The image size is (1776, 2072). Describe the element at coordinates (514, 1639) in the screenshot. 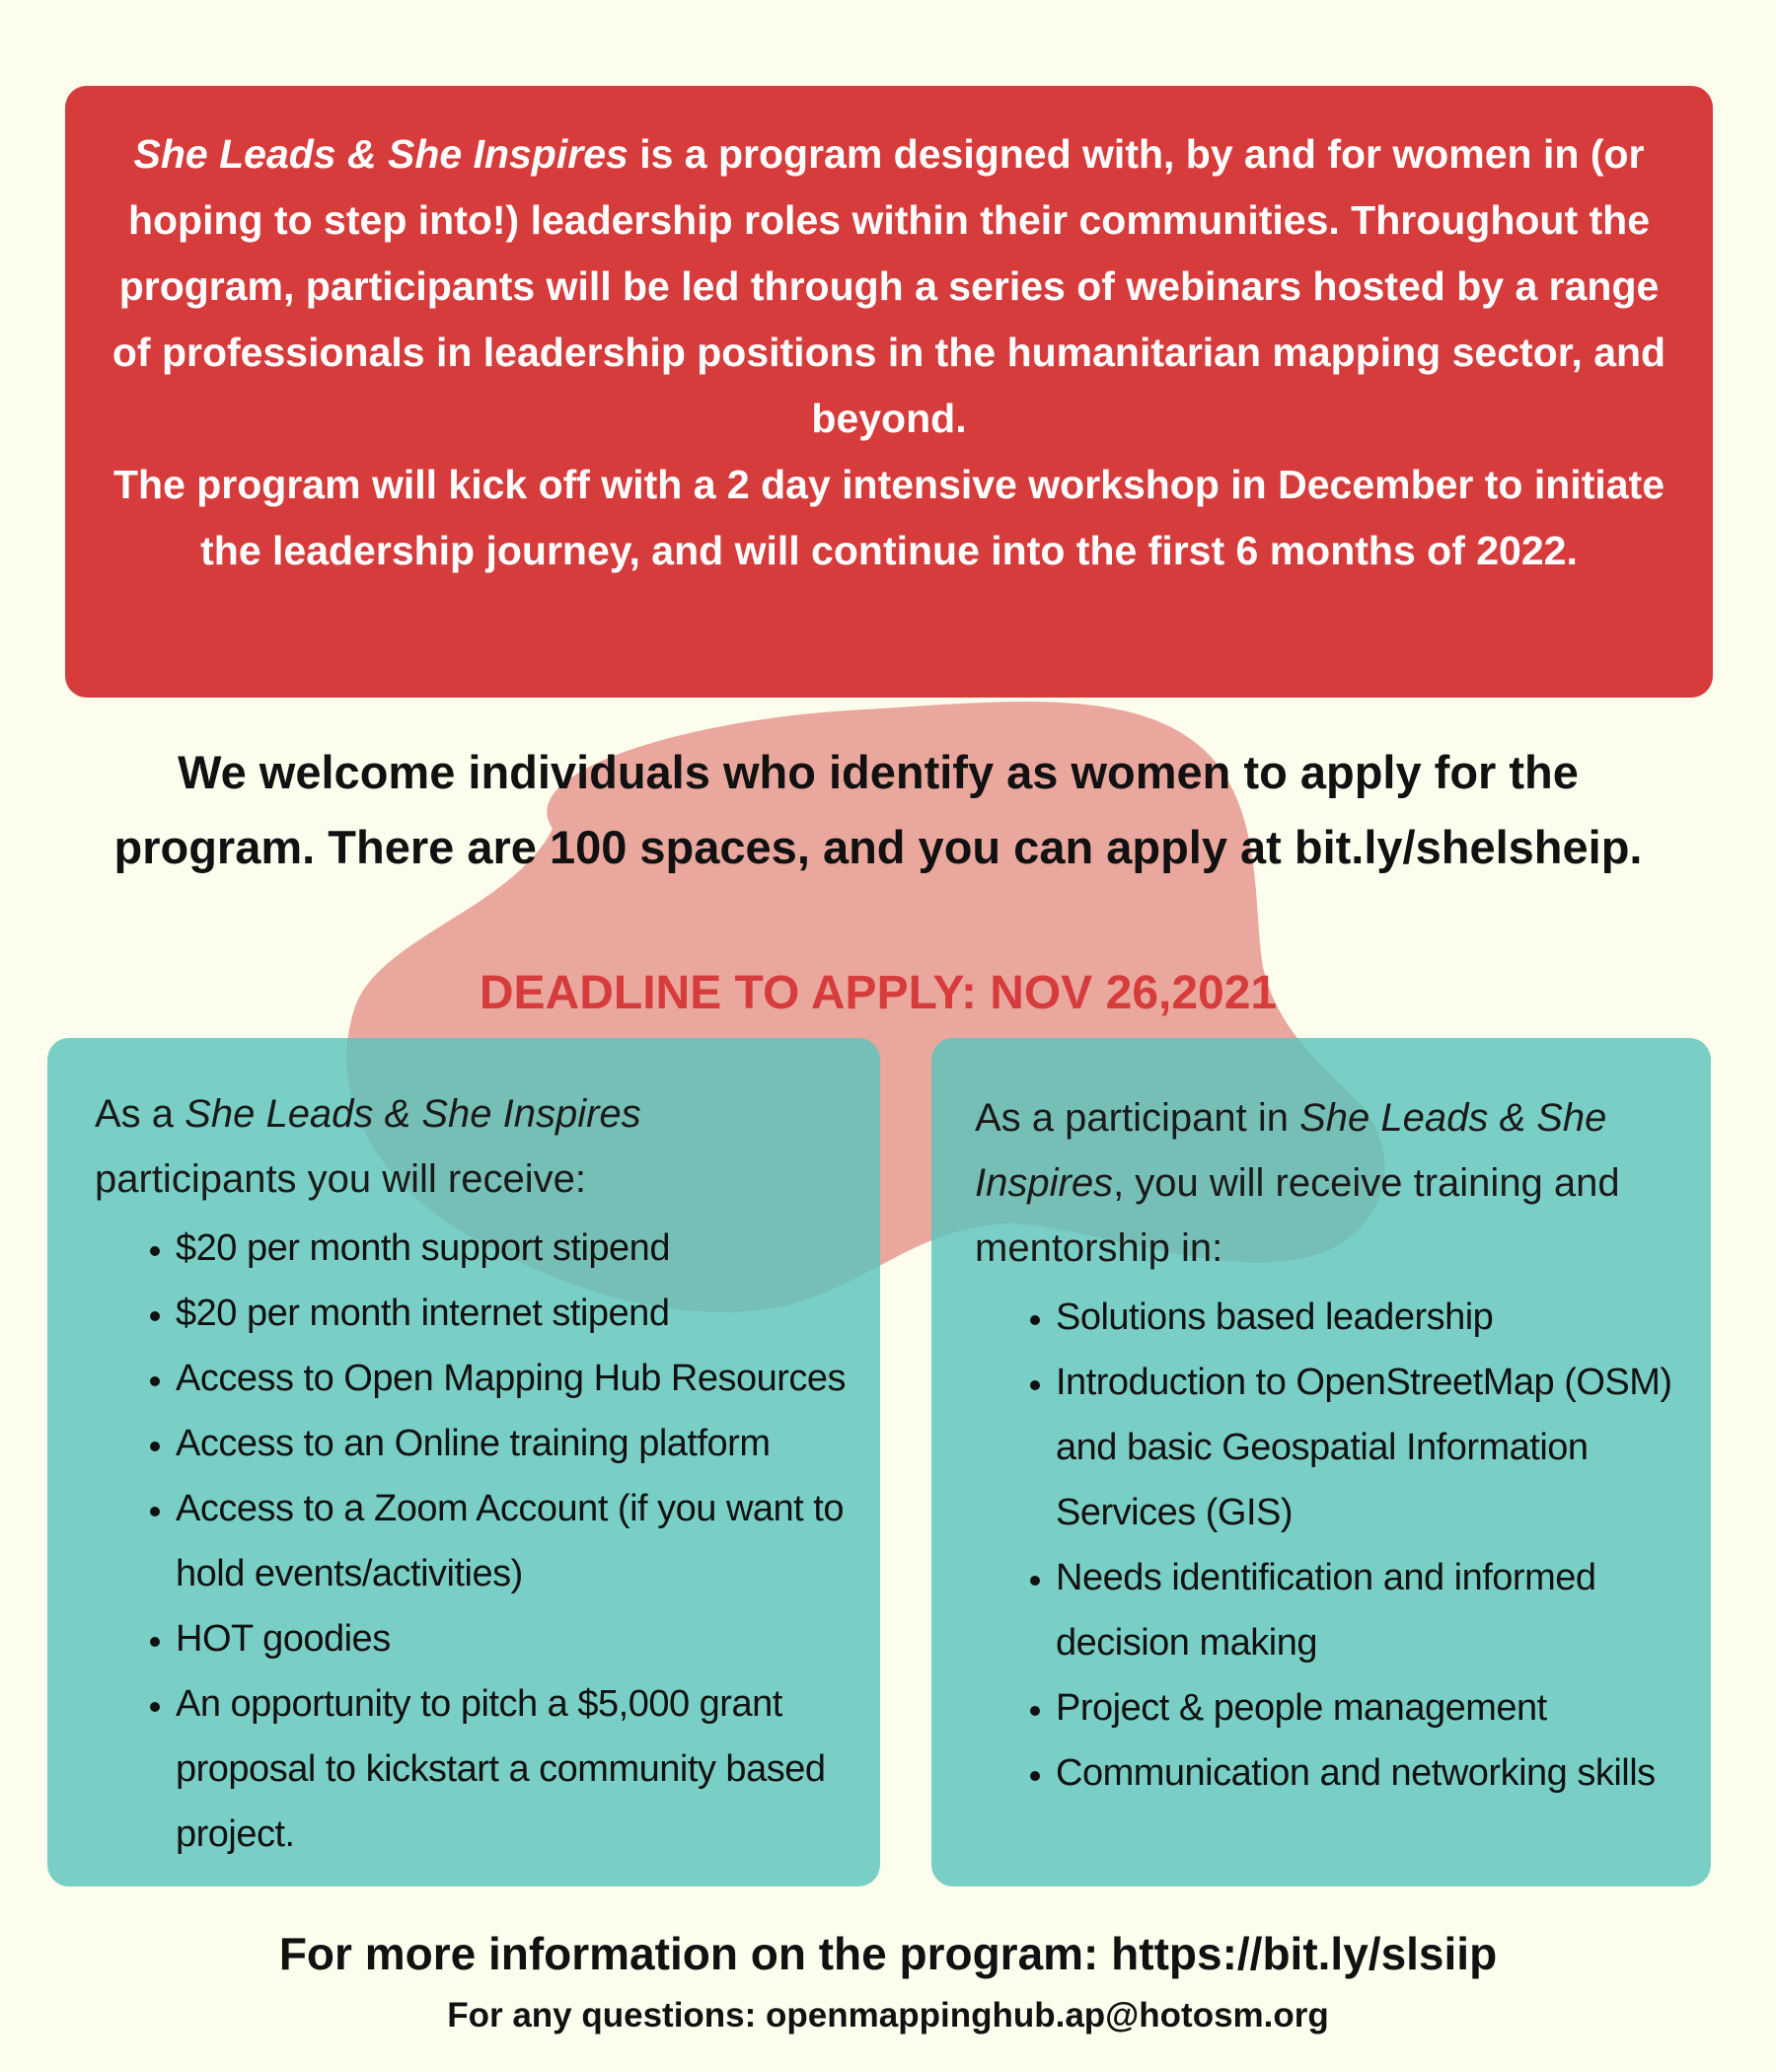

I see `list-item: HOT goodies` at that location.